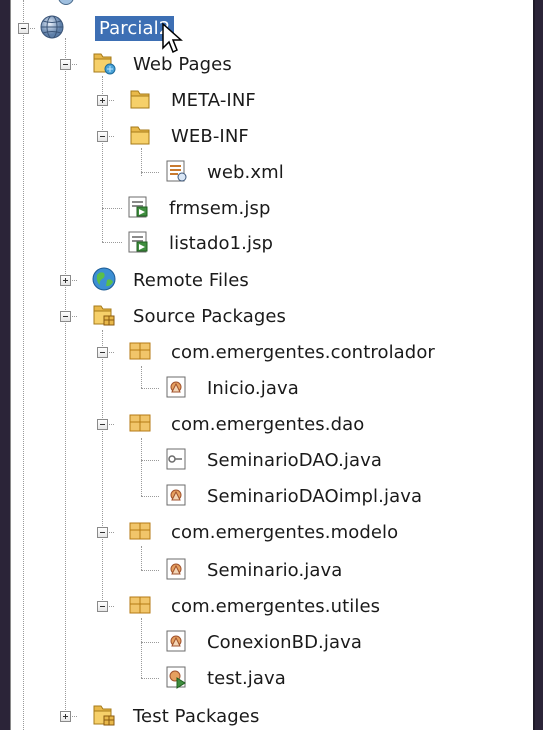 The height and width of the screenshot is (730, 543). Describe the element at coordinates (210, 136) in the screenshot. I see `tree-node-web-inf: WEB-INF` at that location.